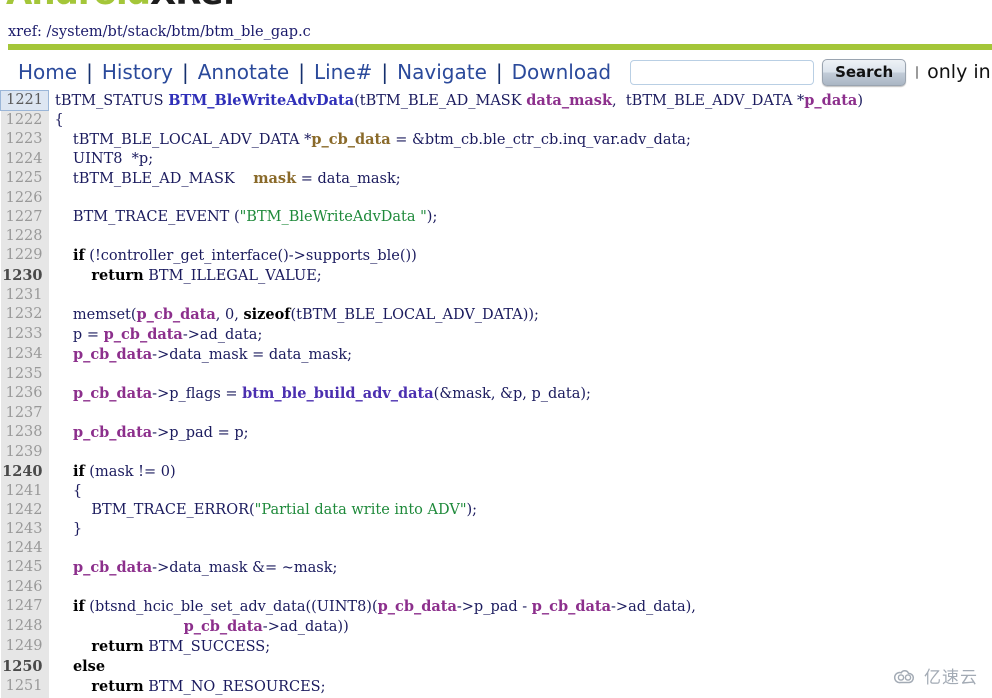 This screenshot has height=698, width=992. What do you see at coordinates (104, 159) in the screenshot?
I see `code-token: UINT8 *p;` at bounding box center [104, 159].